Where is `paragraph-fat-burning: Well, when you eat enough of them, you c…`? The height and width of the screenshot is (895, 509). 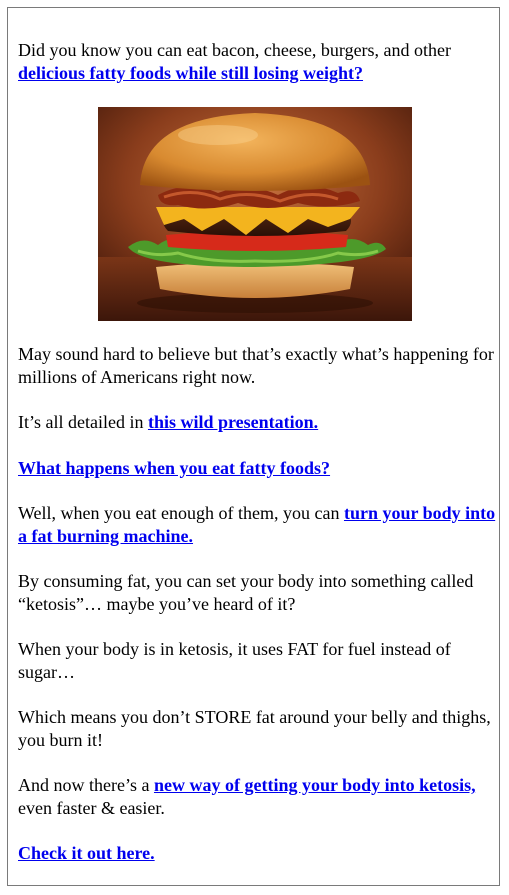 paragraph-fat-burning: Well, when you eat enough of them, you c… is located at coordinates (257, 524).